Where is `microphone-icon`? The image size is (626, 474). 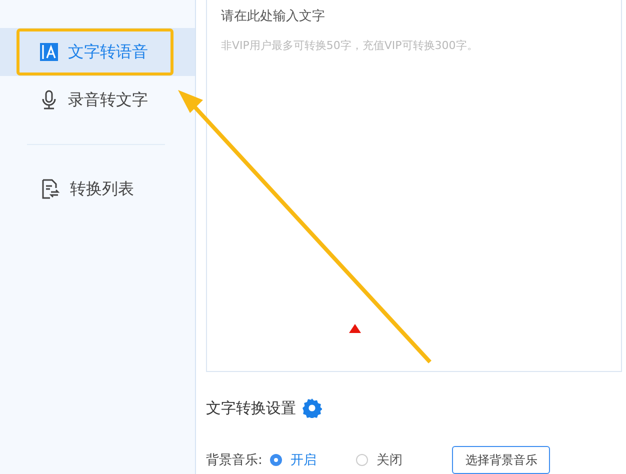 microphone-icon is located at coordinates (49, 100).